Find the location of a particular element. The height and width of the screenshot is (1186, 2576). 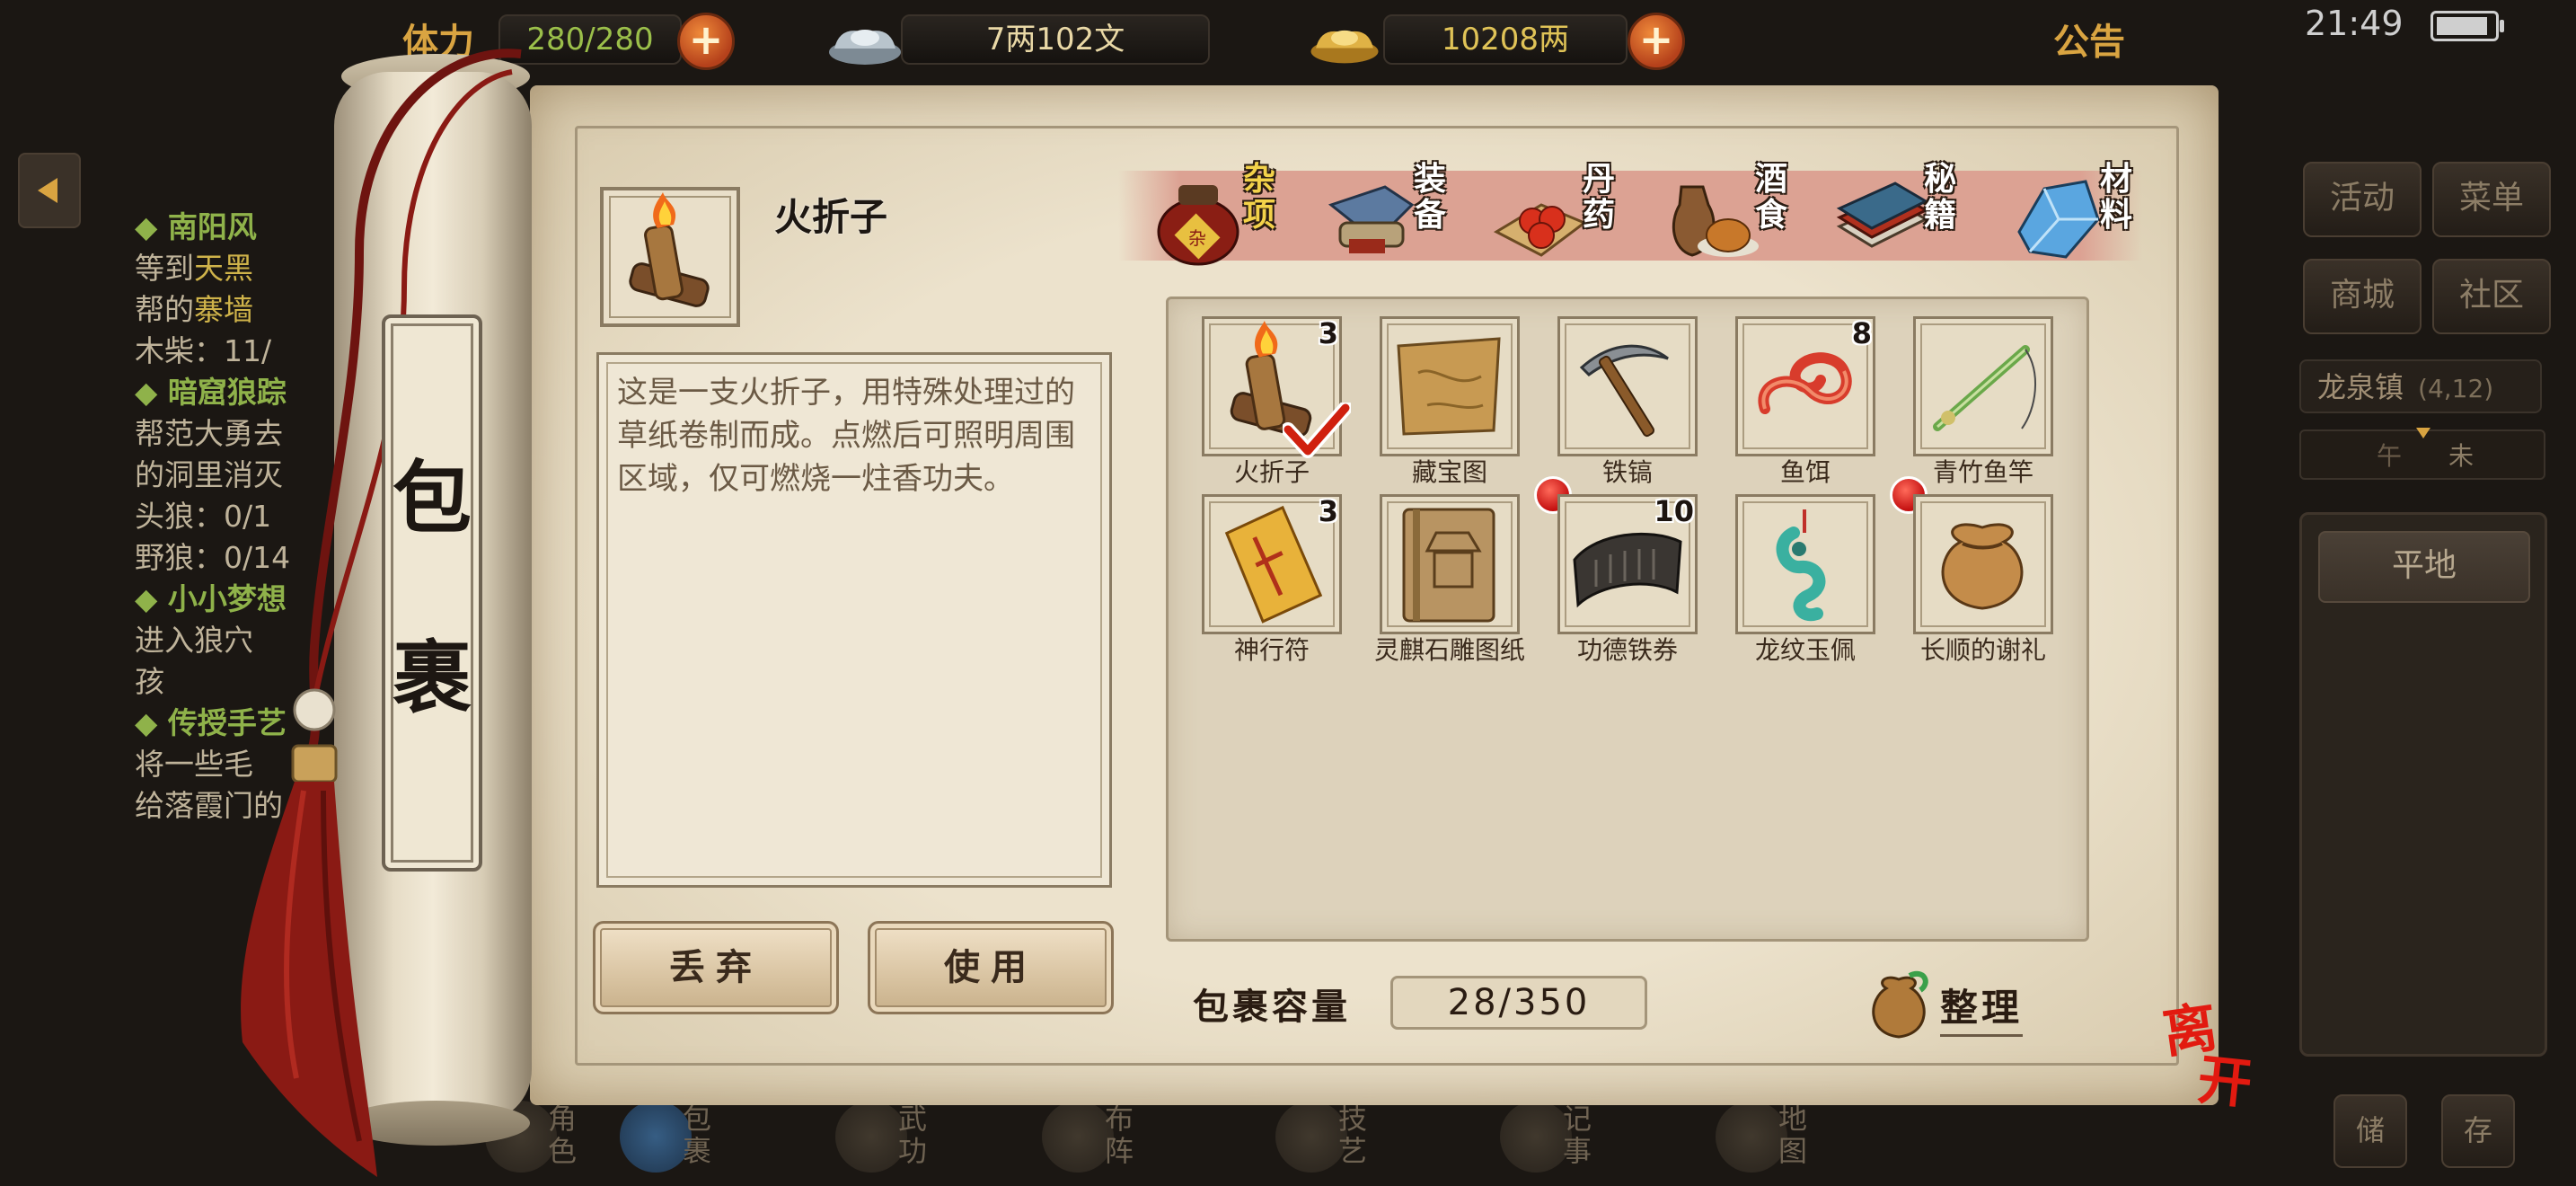

book-icon is located at coordinates (1882, 214).